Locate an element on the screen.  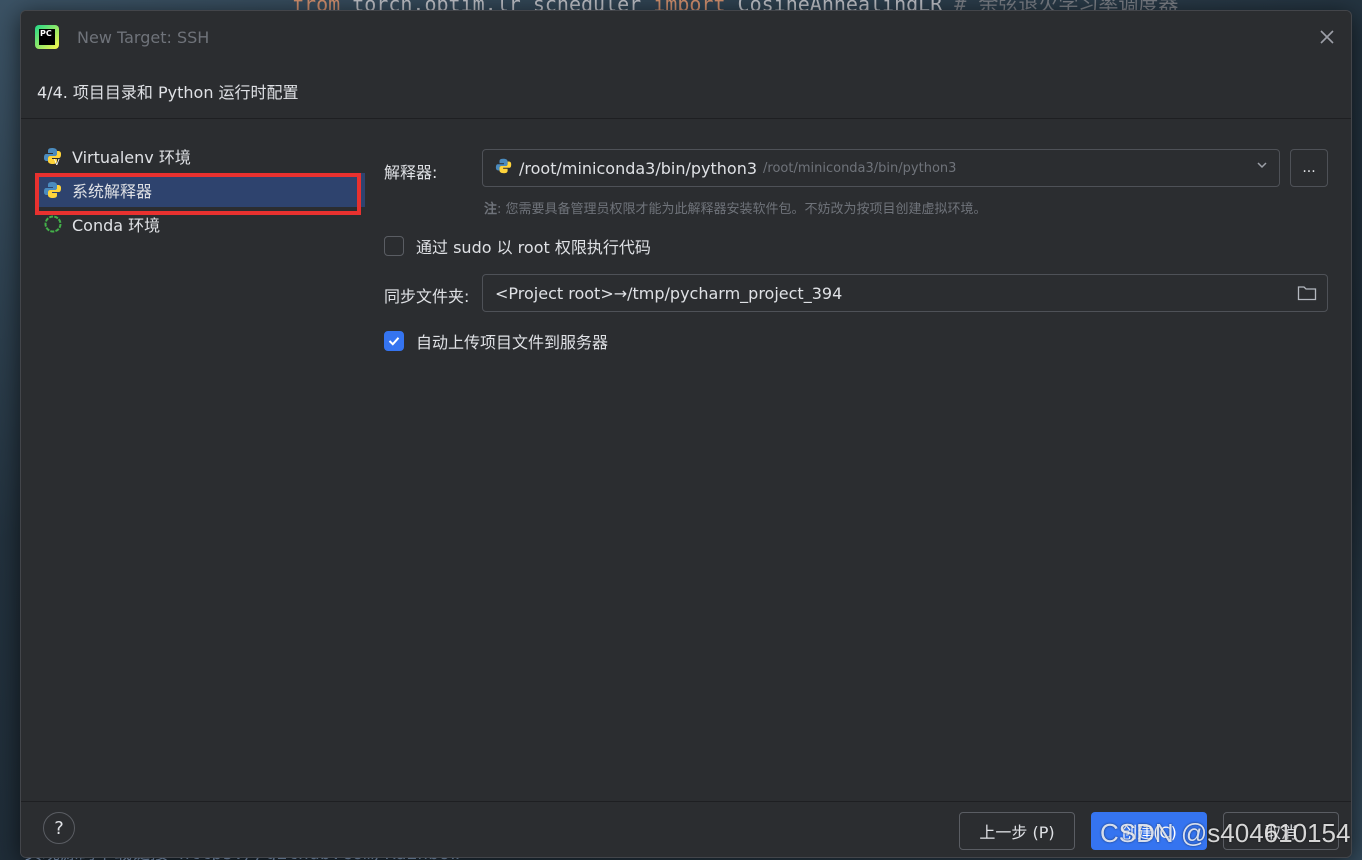
interpreter-type-list: V Virtualenv 环境 系统解释器 Conda 环境 is located at coordinates (200, 190).